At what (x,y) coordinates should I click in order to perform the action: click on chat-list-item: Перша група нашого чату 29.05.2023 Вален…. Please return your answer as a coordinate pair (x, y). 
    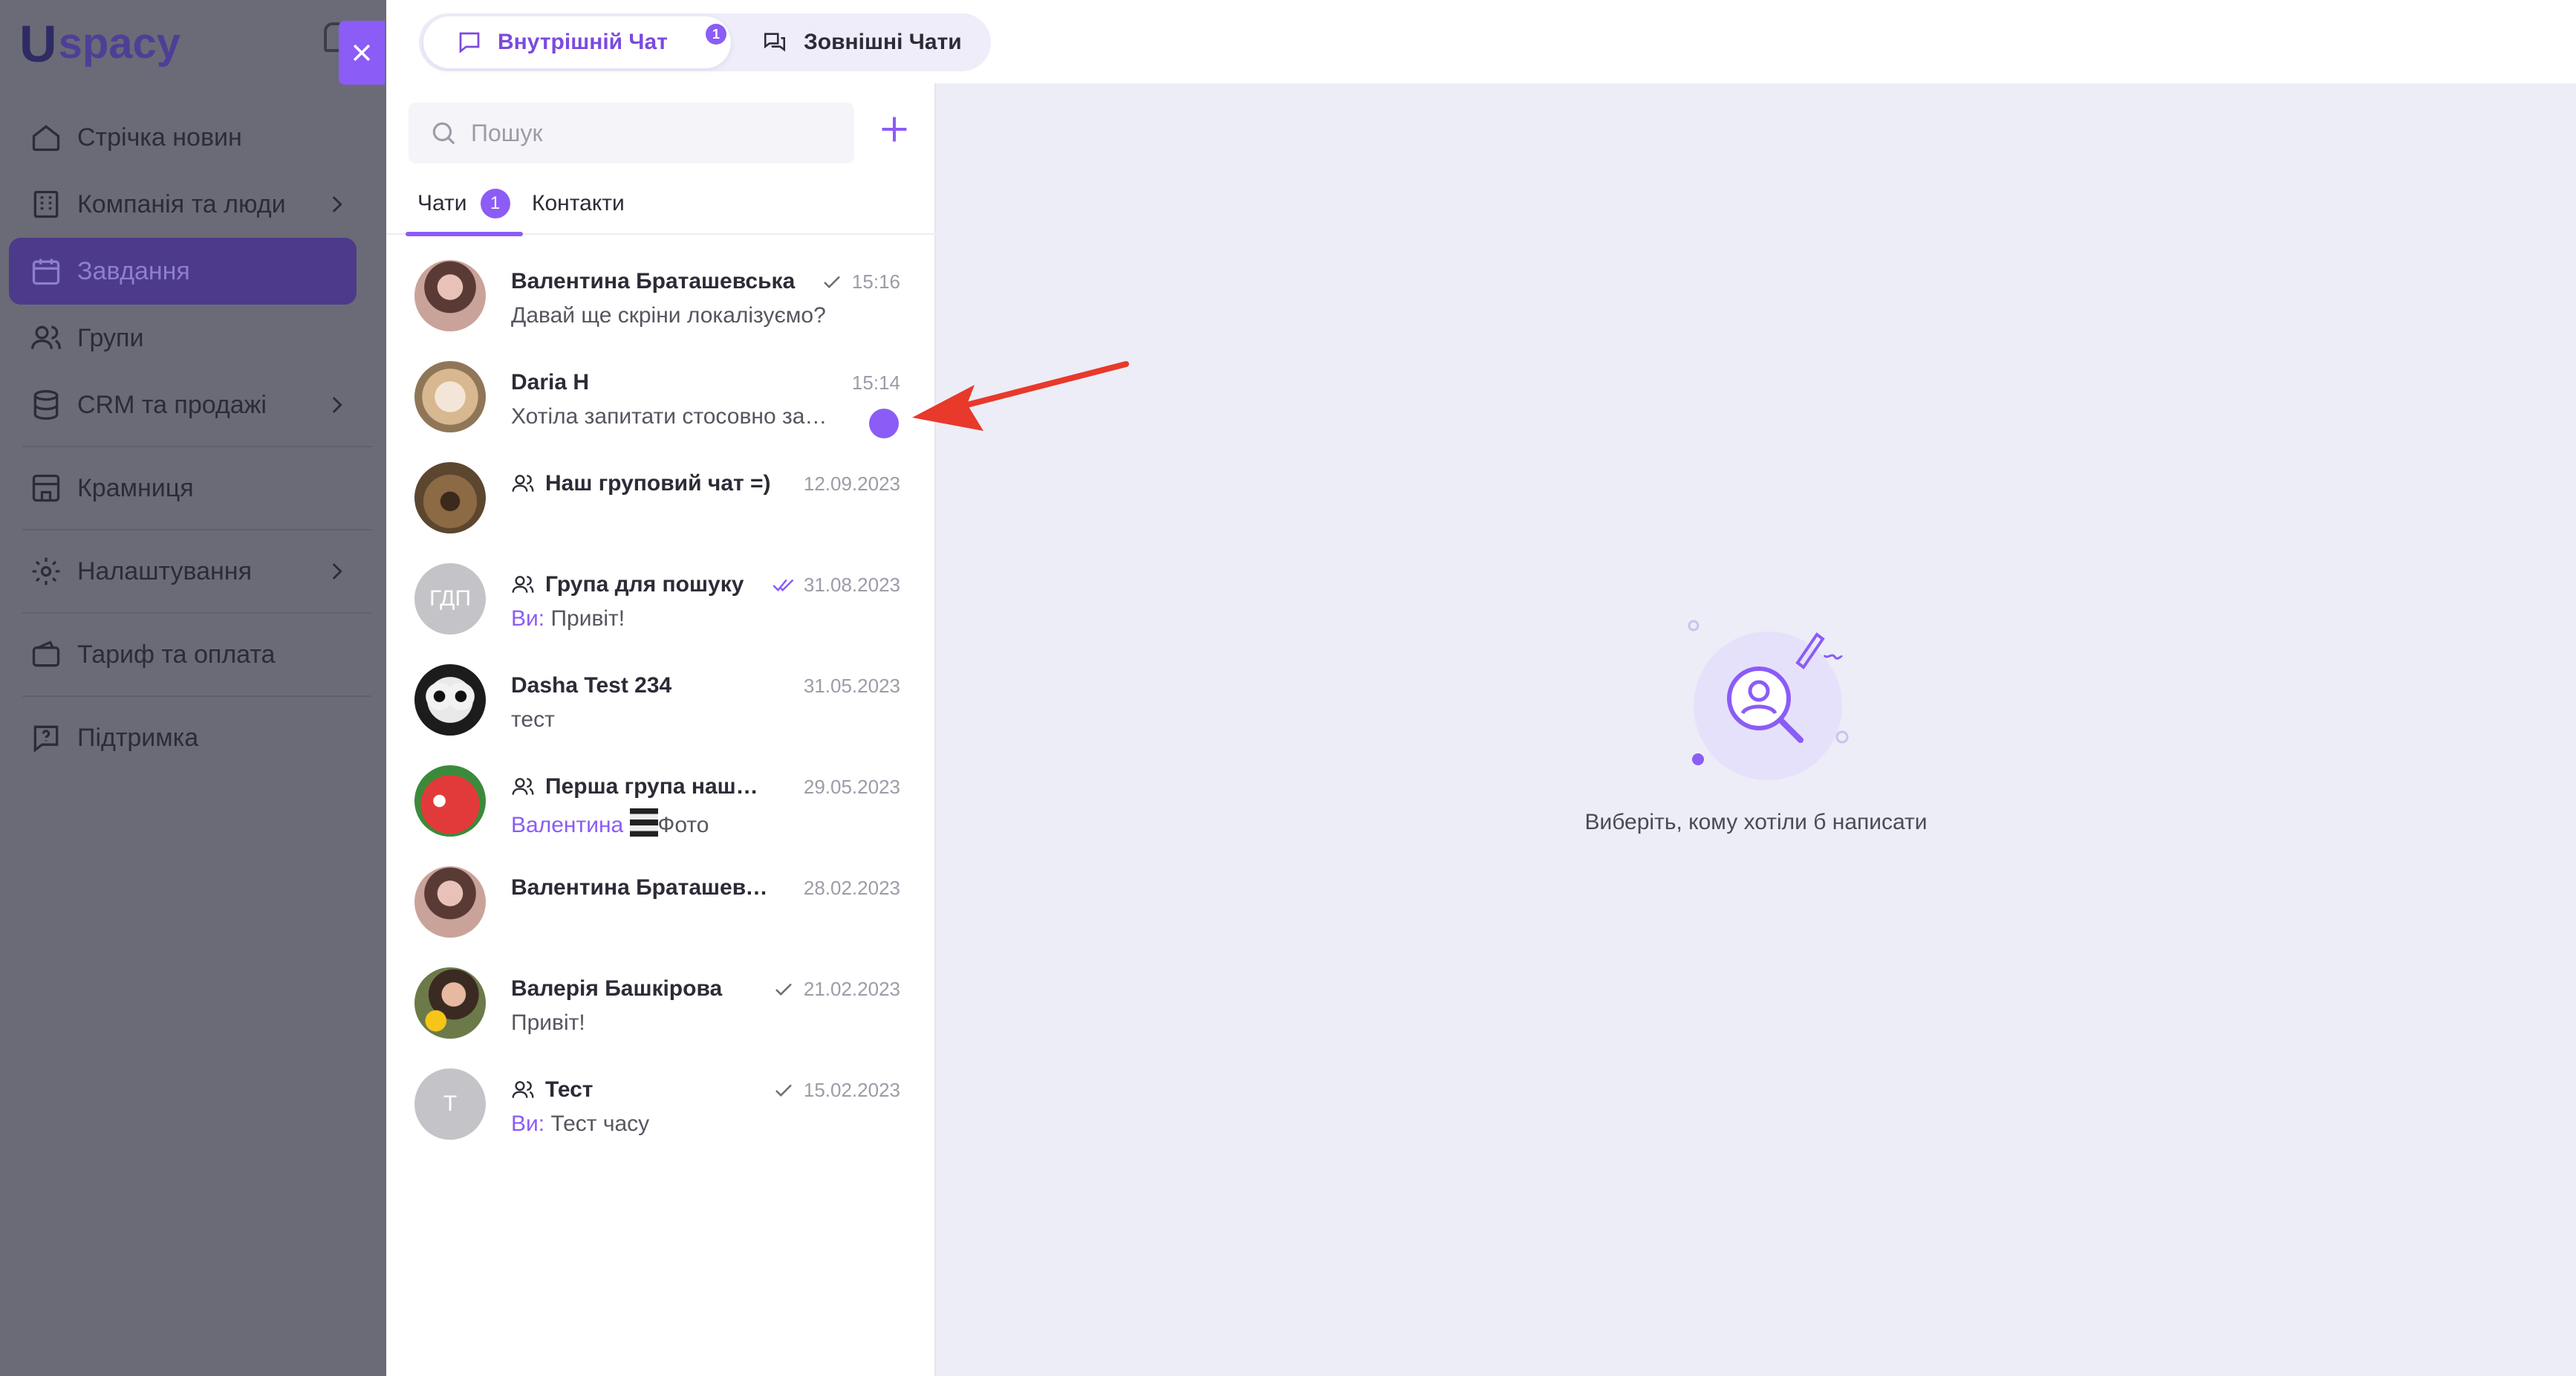
    Looking at the image, I should click on (661, 802).